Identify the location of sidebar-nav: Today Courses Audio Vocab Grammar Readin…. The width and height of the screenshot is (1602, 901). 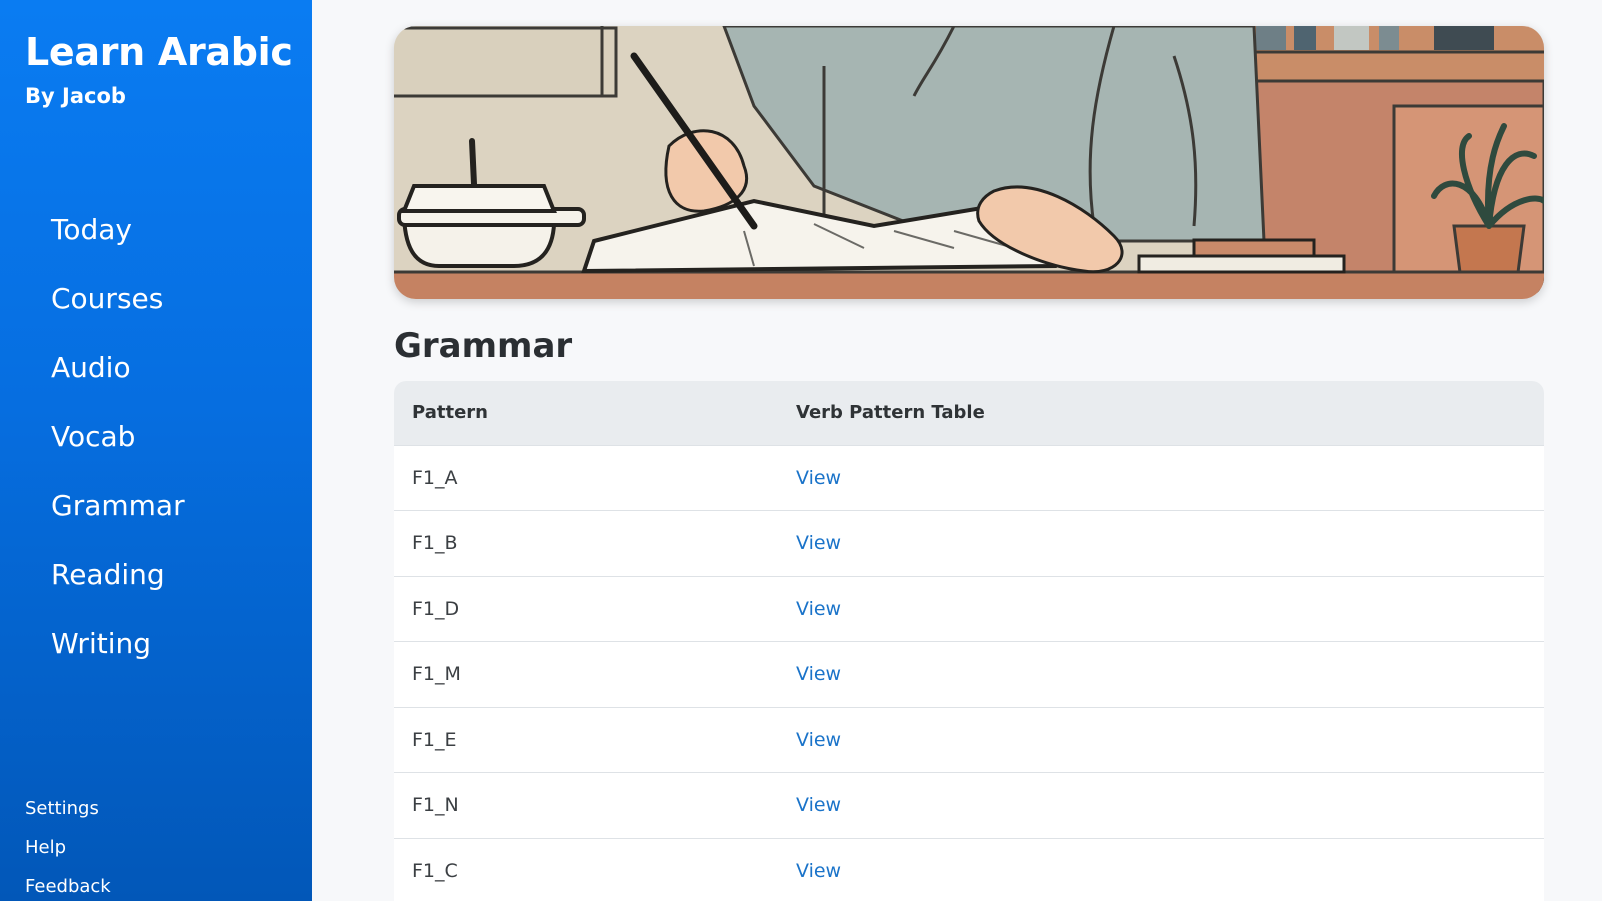
(156, 436).